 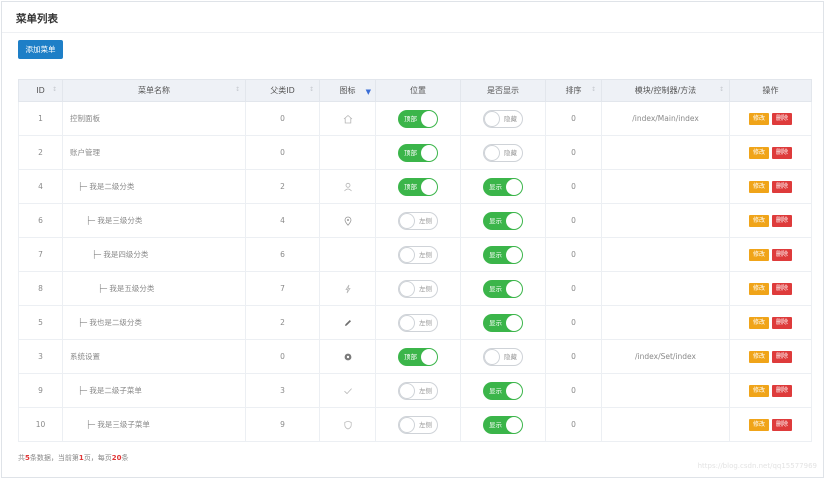 I want to click on cell-icon: gear-icon, so click(x=347, y=356).